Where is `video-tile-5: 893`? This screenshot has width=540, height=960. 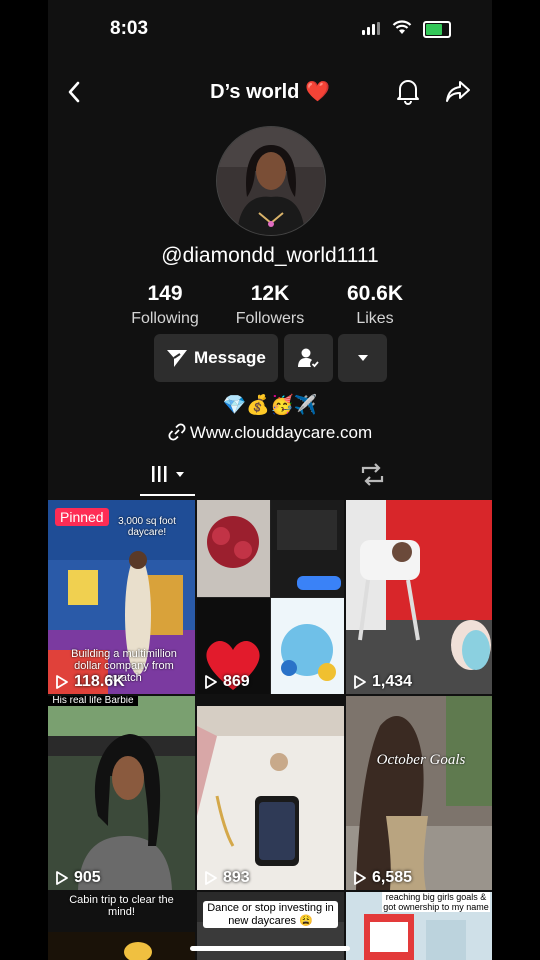
video-tile-5: 893 is located at coordinates (270, 793).